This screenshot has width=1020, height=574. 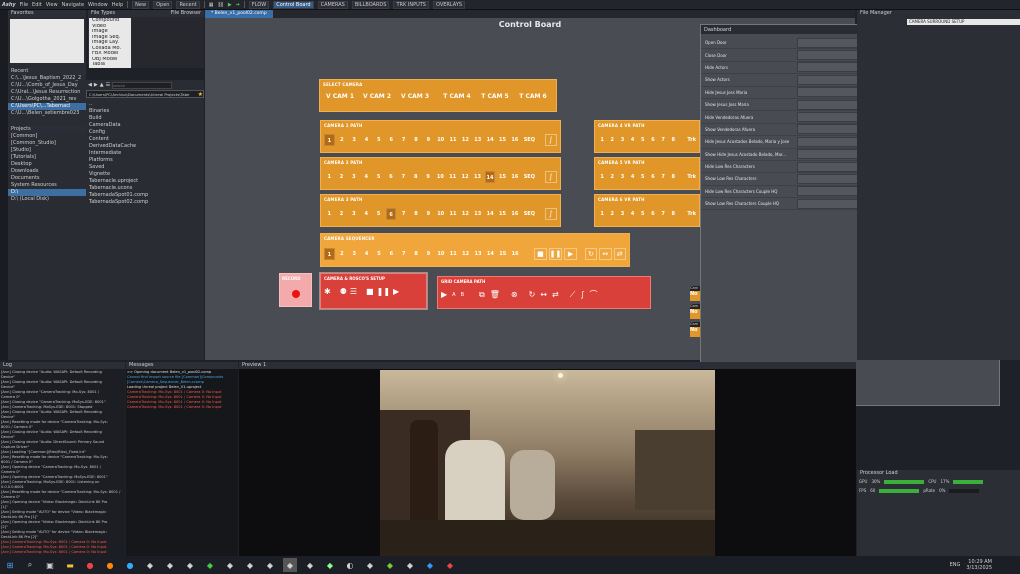 I want to click on edge-icon: ●, so click(x=130, y=565).